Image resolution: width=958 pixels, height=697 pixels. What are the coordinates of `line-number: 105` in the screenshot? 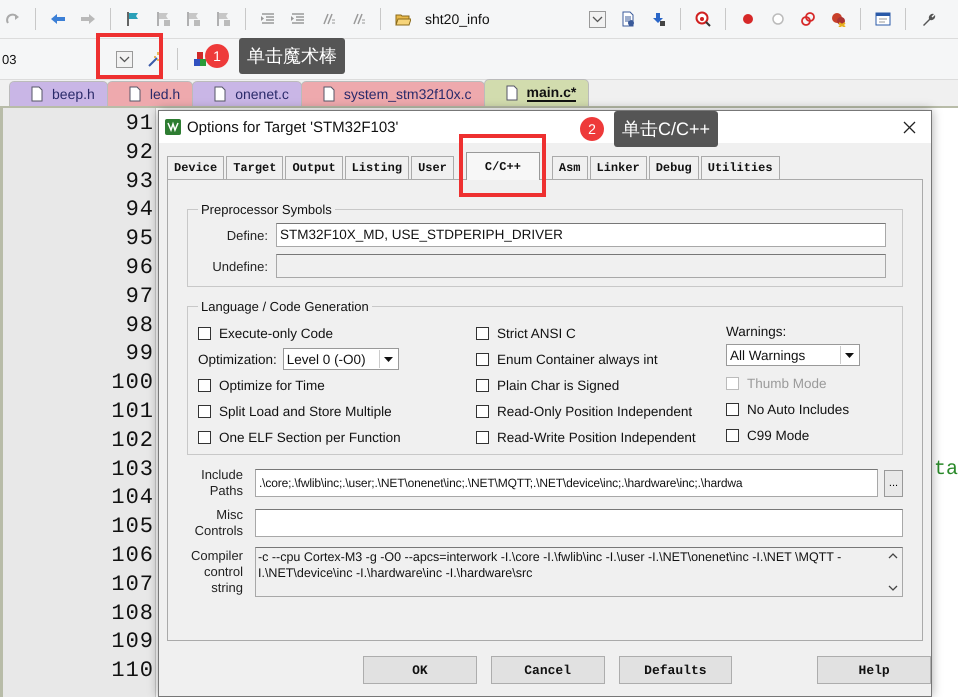 It's located at (132, 527).